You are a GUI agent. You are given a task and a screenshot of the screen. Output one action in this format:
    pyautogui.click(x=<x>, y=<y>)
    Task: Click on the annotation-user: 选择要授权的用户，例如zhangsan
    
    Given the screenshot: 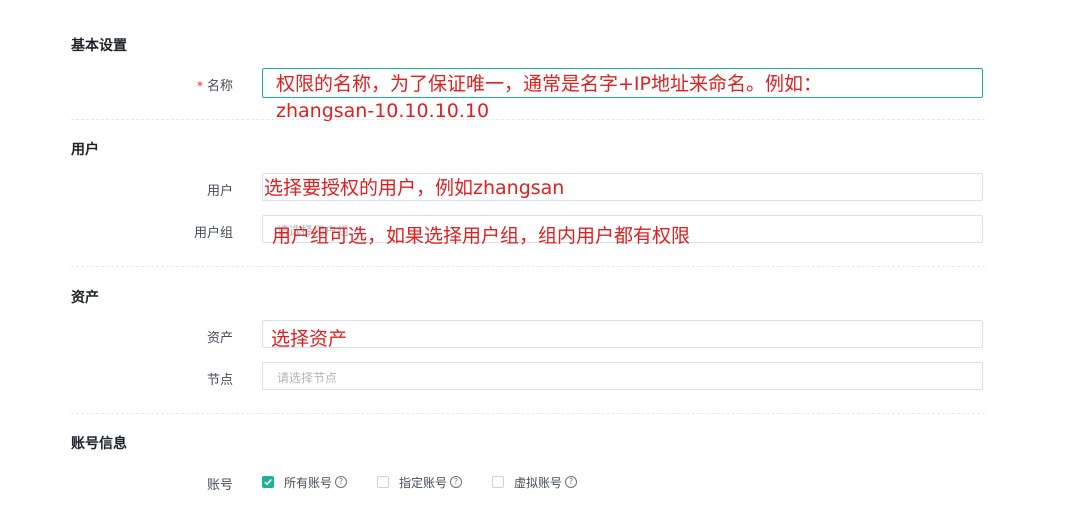 What is the action you would take?
    pyautogui.click(x=414, y=188)
    